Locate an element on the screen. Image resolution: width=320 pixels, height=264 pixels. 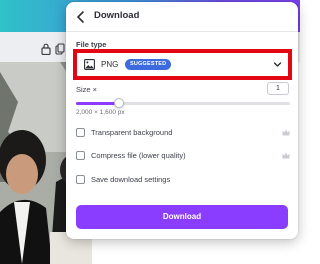
file-type-dropdown: PNG SUGGESTED is located at coordinates (182, 64).